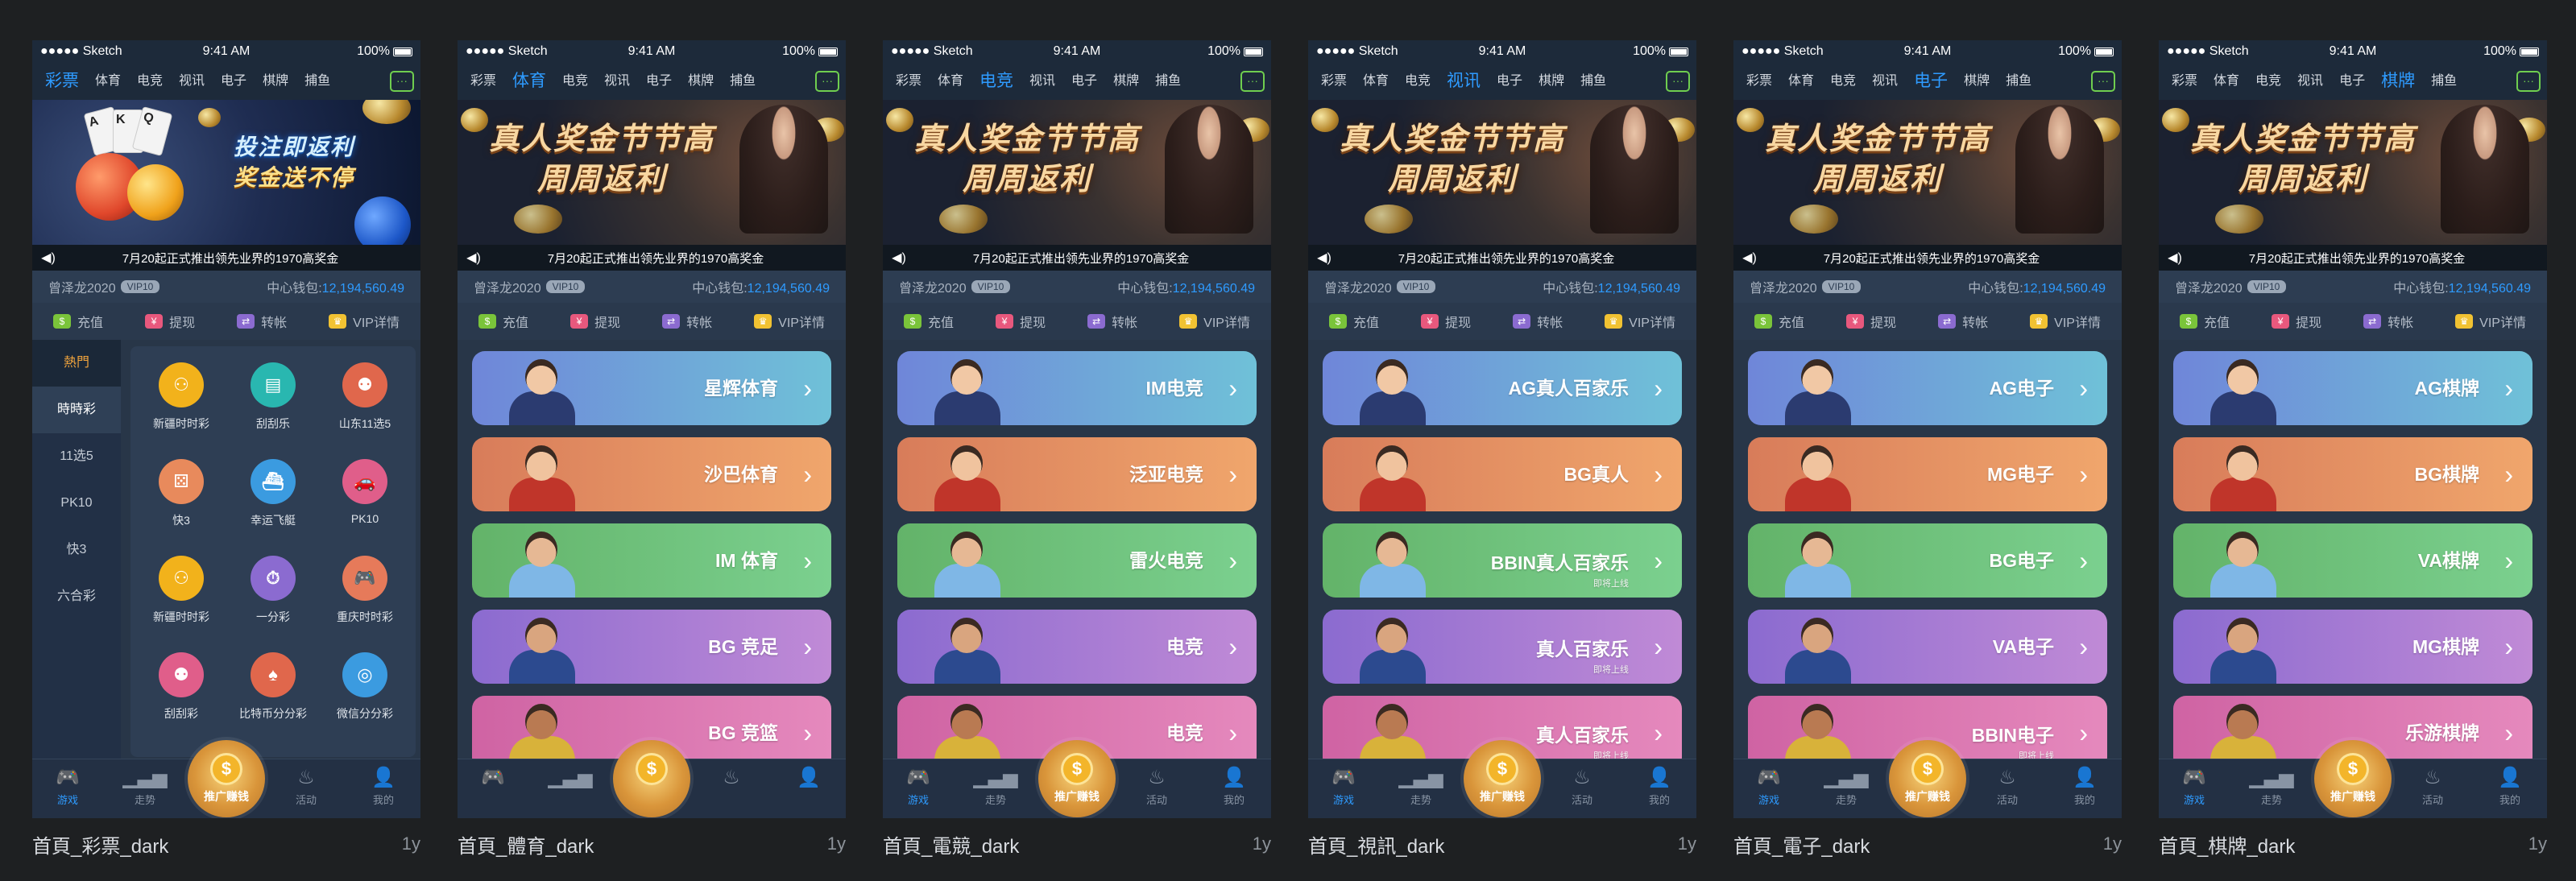 This screenshot has height=881, width=2576. What do you see at coordinates (273, 397) in the screenshot?
I see `lottery-game-1: ▤ 刮刮乐` at bounding box center [273, 397].